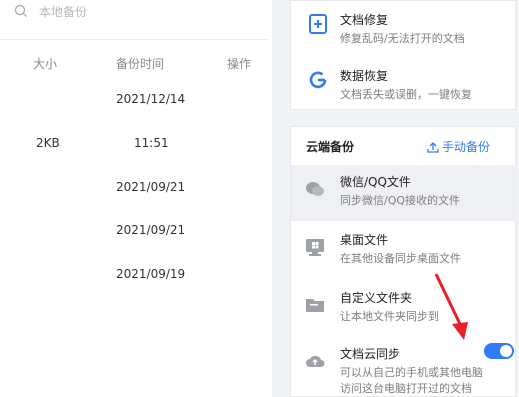 Image resolution: width=519 pixels, height=397 pixels. What do you see at coordinates (370, 354) in the screenshot?
I see `cloud-item-title: 文档云同步` at bounding box center [370, 354].